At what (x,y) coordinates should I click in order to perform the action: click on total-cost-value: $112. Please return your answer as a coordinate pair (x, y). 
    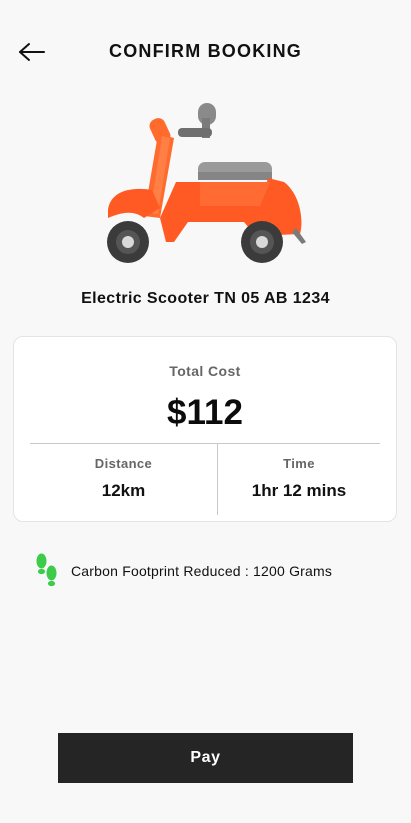
    Looking at the image, I should click on (205, 412).